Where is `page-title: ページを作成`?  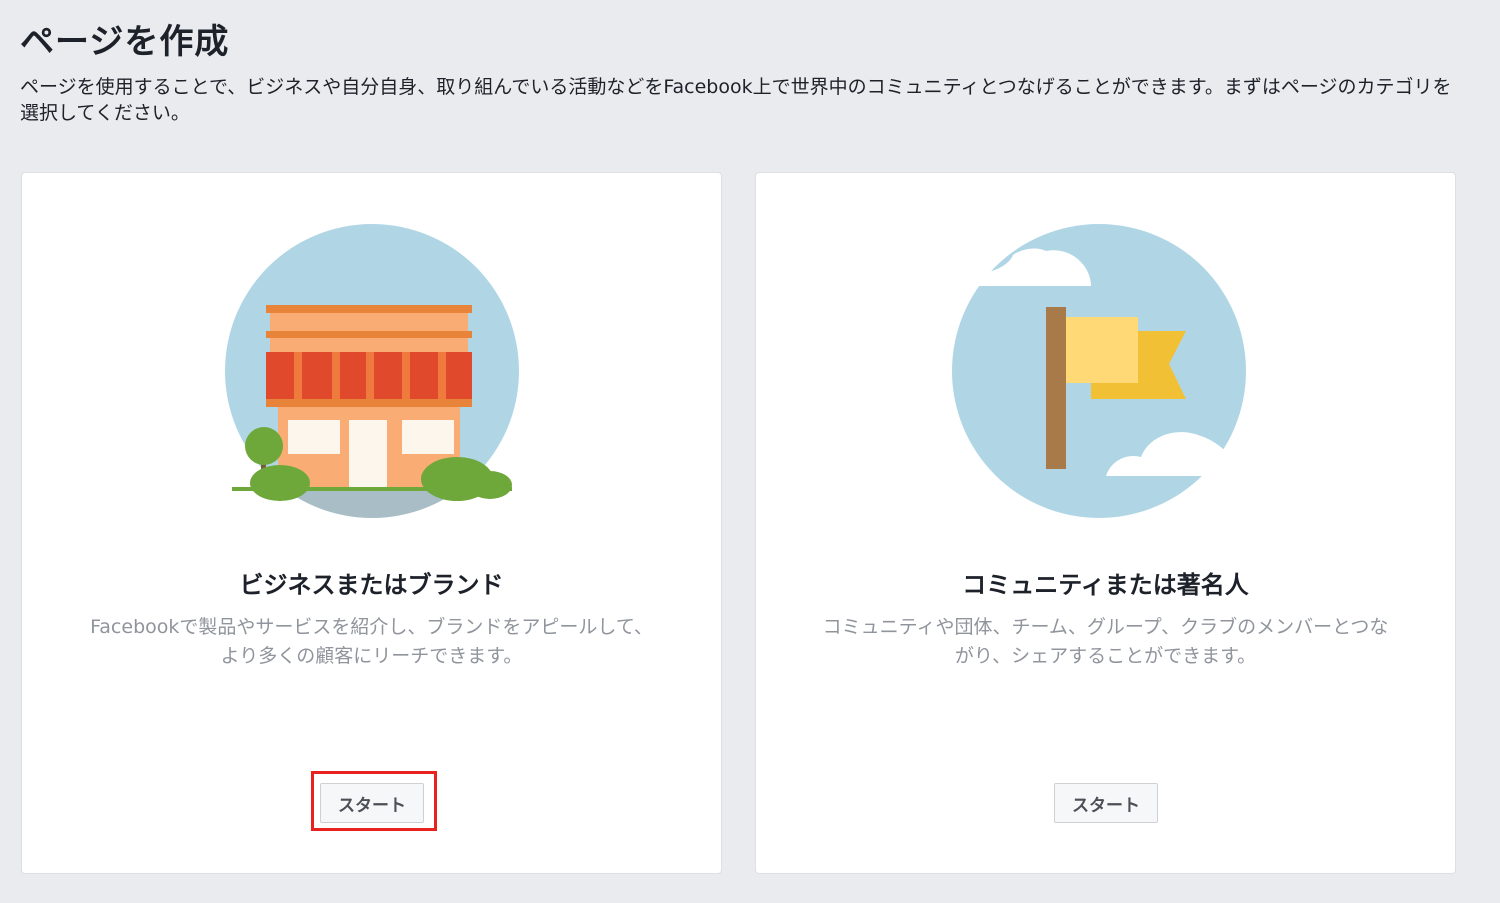
page-title: ページを作成 is located at coordinates (125, 42).